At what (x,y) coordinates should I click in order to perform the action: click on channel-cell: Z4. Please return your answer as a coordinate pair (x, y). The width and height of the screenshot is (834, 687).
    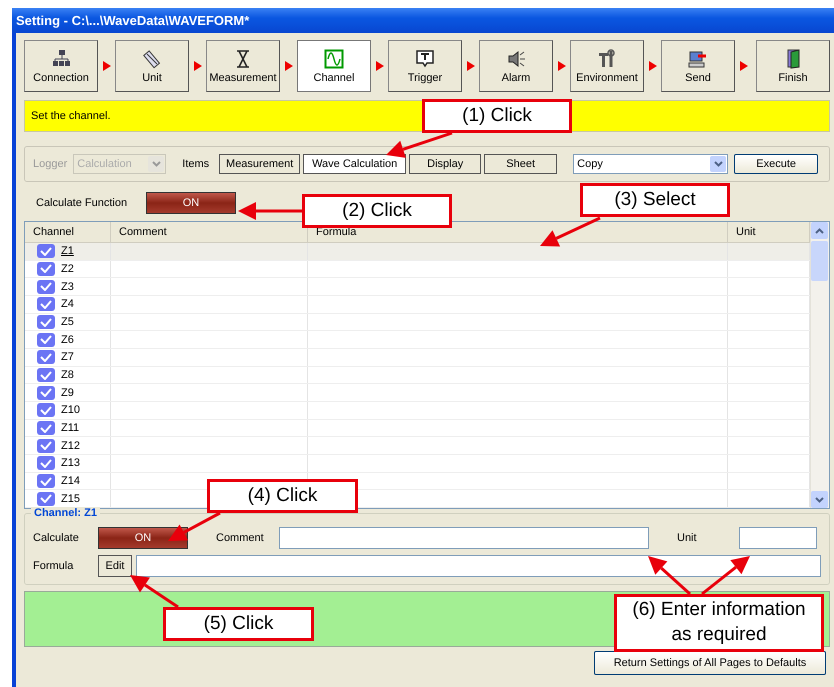
    Looking at the image, I should click on (67, 304).